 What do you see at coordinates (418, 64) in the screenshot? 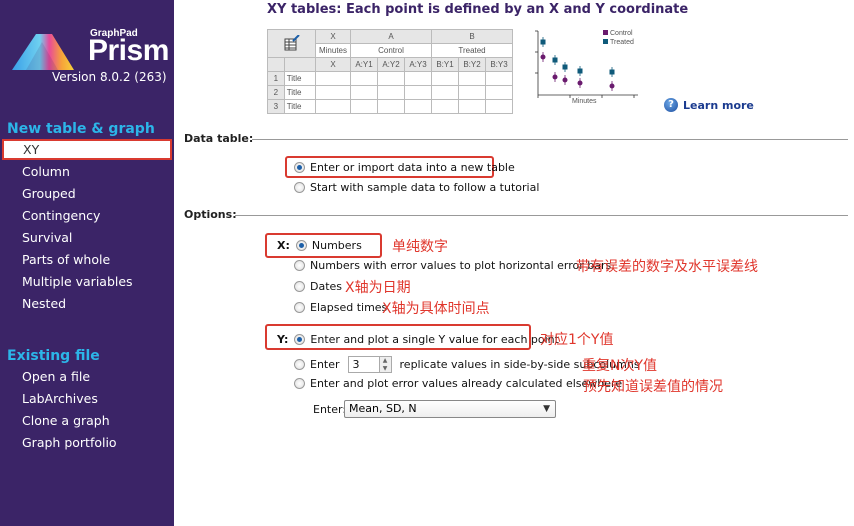
I see `subcol: A:Y3` at bounding box center [418, 64].